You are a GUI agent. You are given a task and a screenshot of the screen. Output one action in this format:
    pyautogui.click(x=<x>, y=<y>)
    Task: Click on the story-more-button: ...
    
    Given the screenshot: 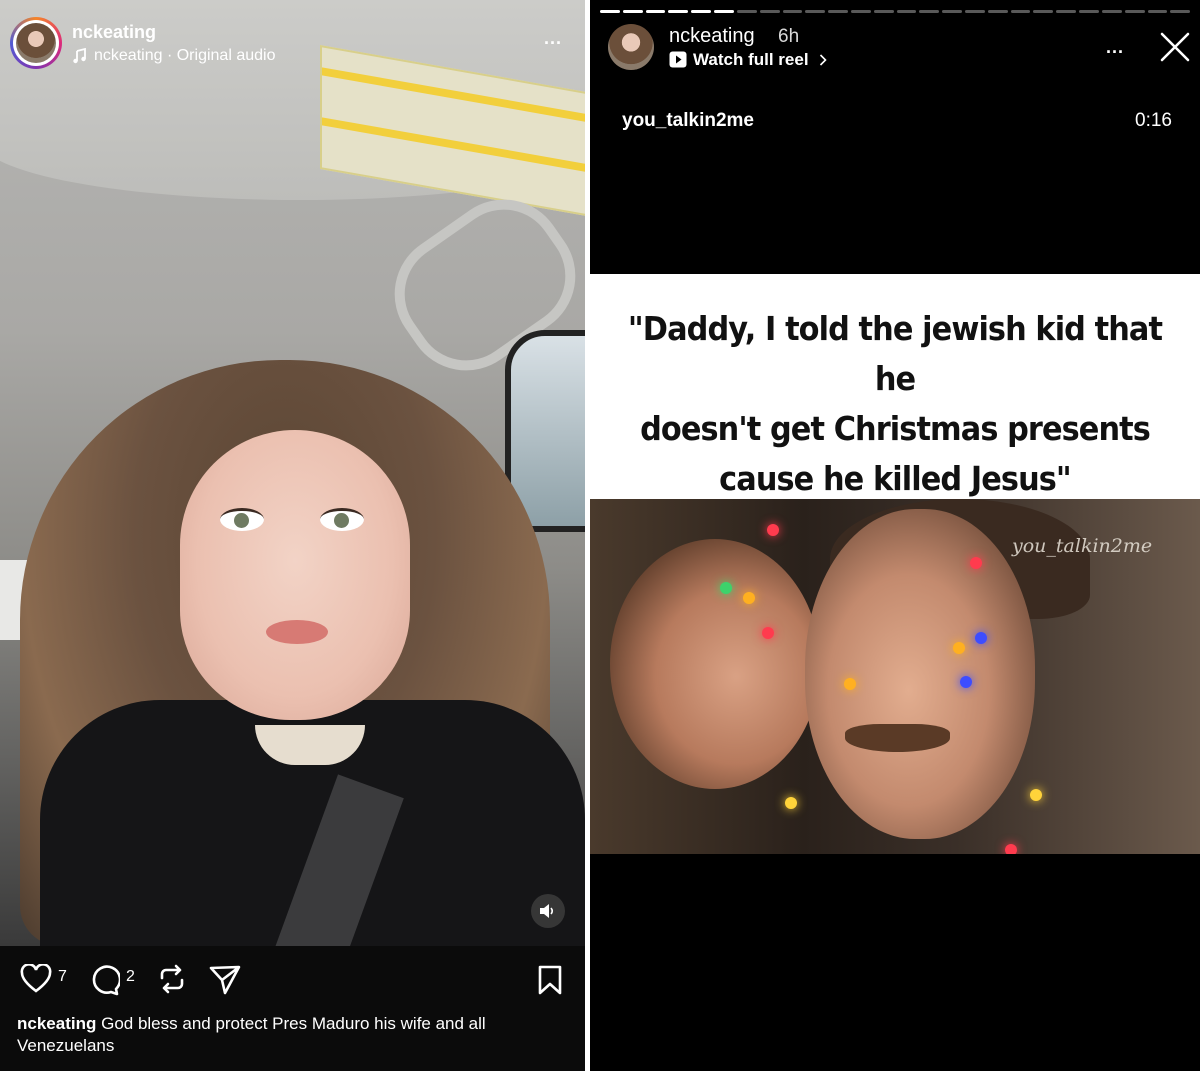 What is the action you would take?
    pyautogui.click(x=1115, y=47)
    